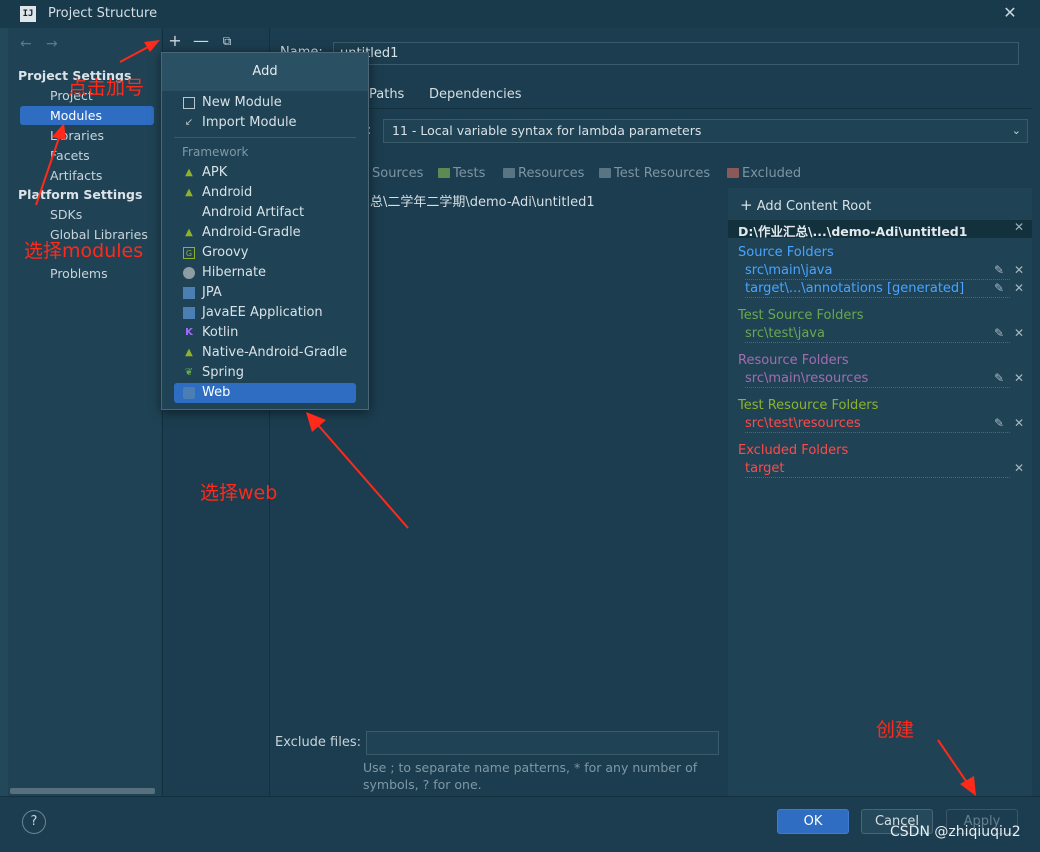  I want to click on arrowhead-create, so click(968, 786).